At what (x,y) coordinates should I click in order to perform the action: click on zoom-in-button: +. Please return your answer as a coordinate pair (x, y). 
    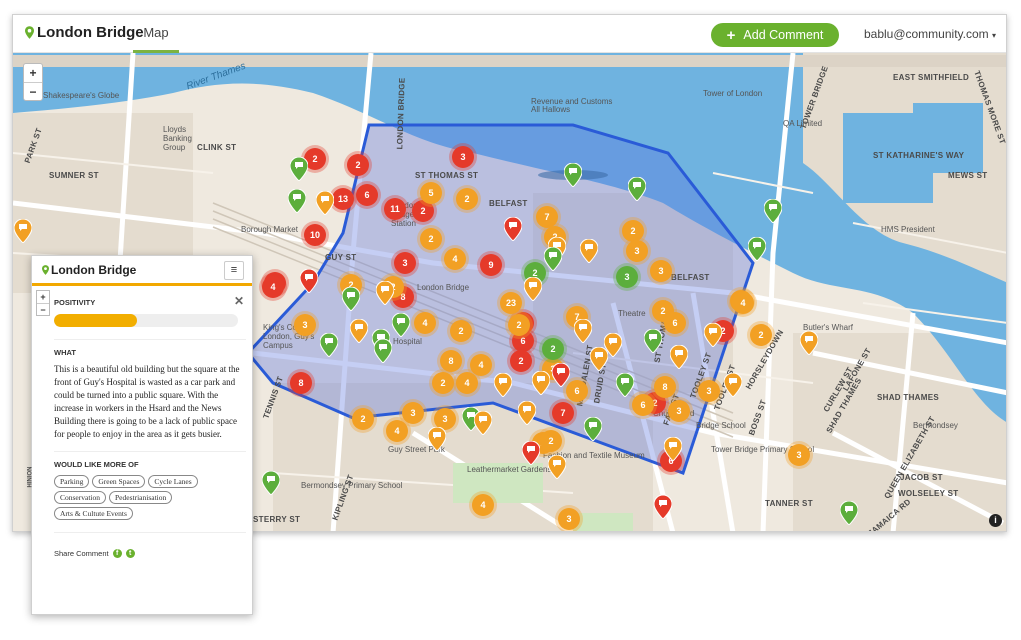
    Looking at the image, I should click on (33, 73).